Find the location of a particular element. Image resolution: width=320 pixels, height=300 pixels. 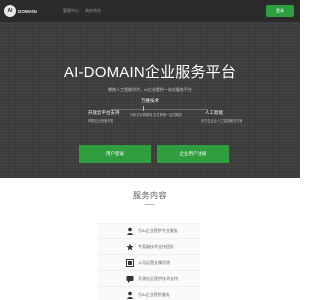

logo-mark: AI is located at coordinates (10, 11).